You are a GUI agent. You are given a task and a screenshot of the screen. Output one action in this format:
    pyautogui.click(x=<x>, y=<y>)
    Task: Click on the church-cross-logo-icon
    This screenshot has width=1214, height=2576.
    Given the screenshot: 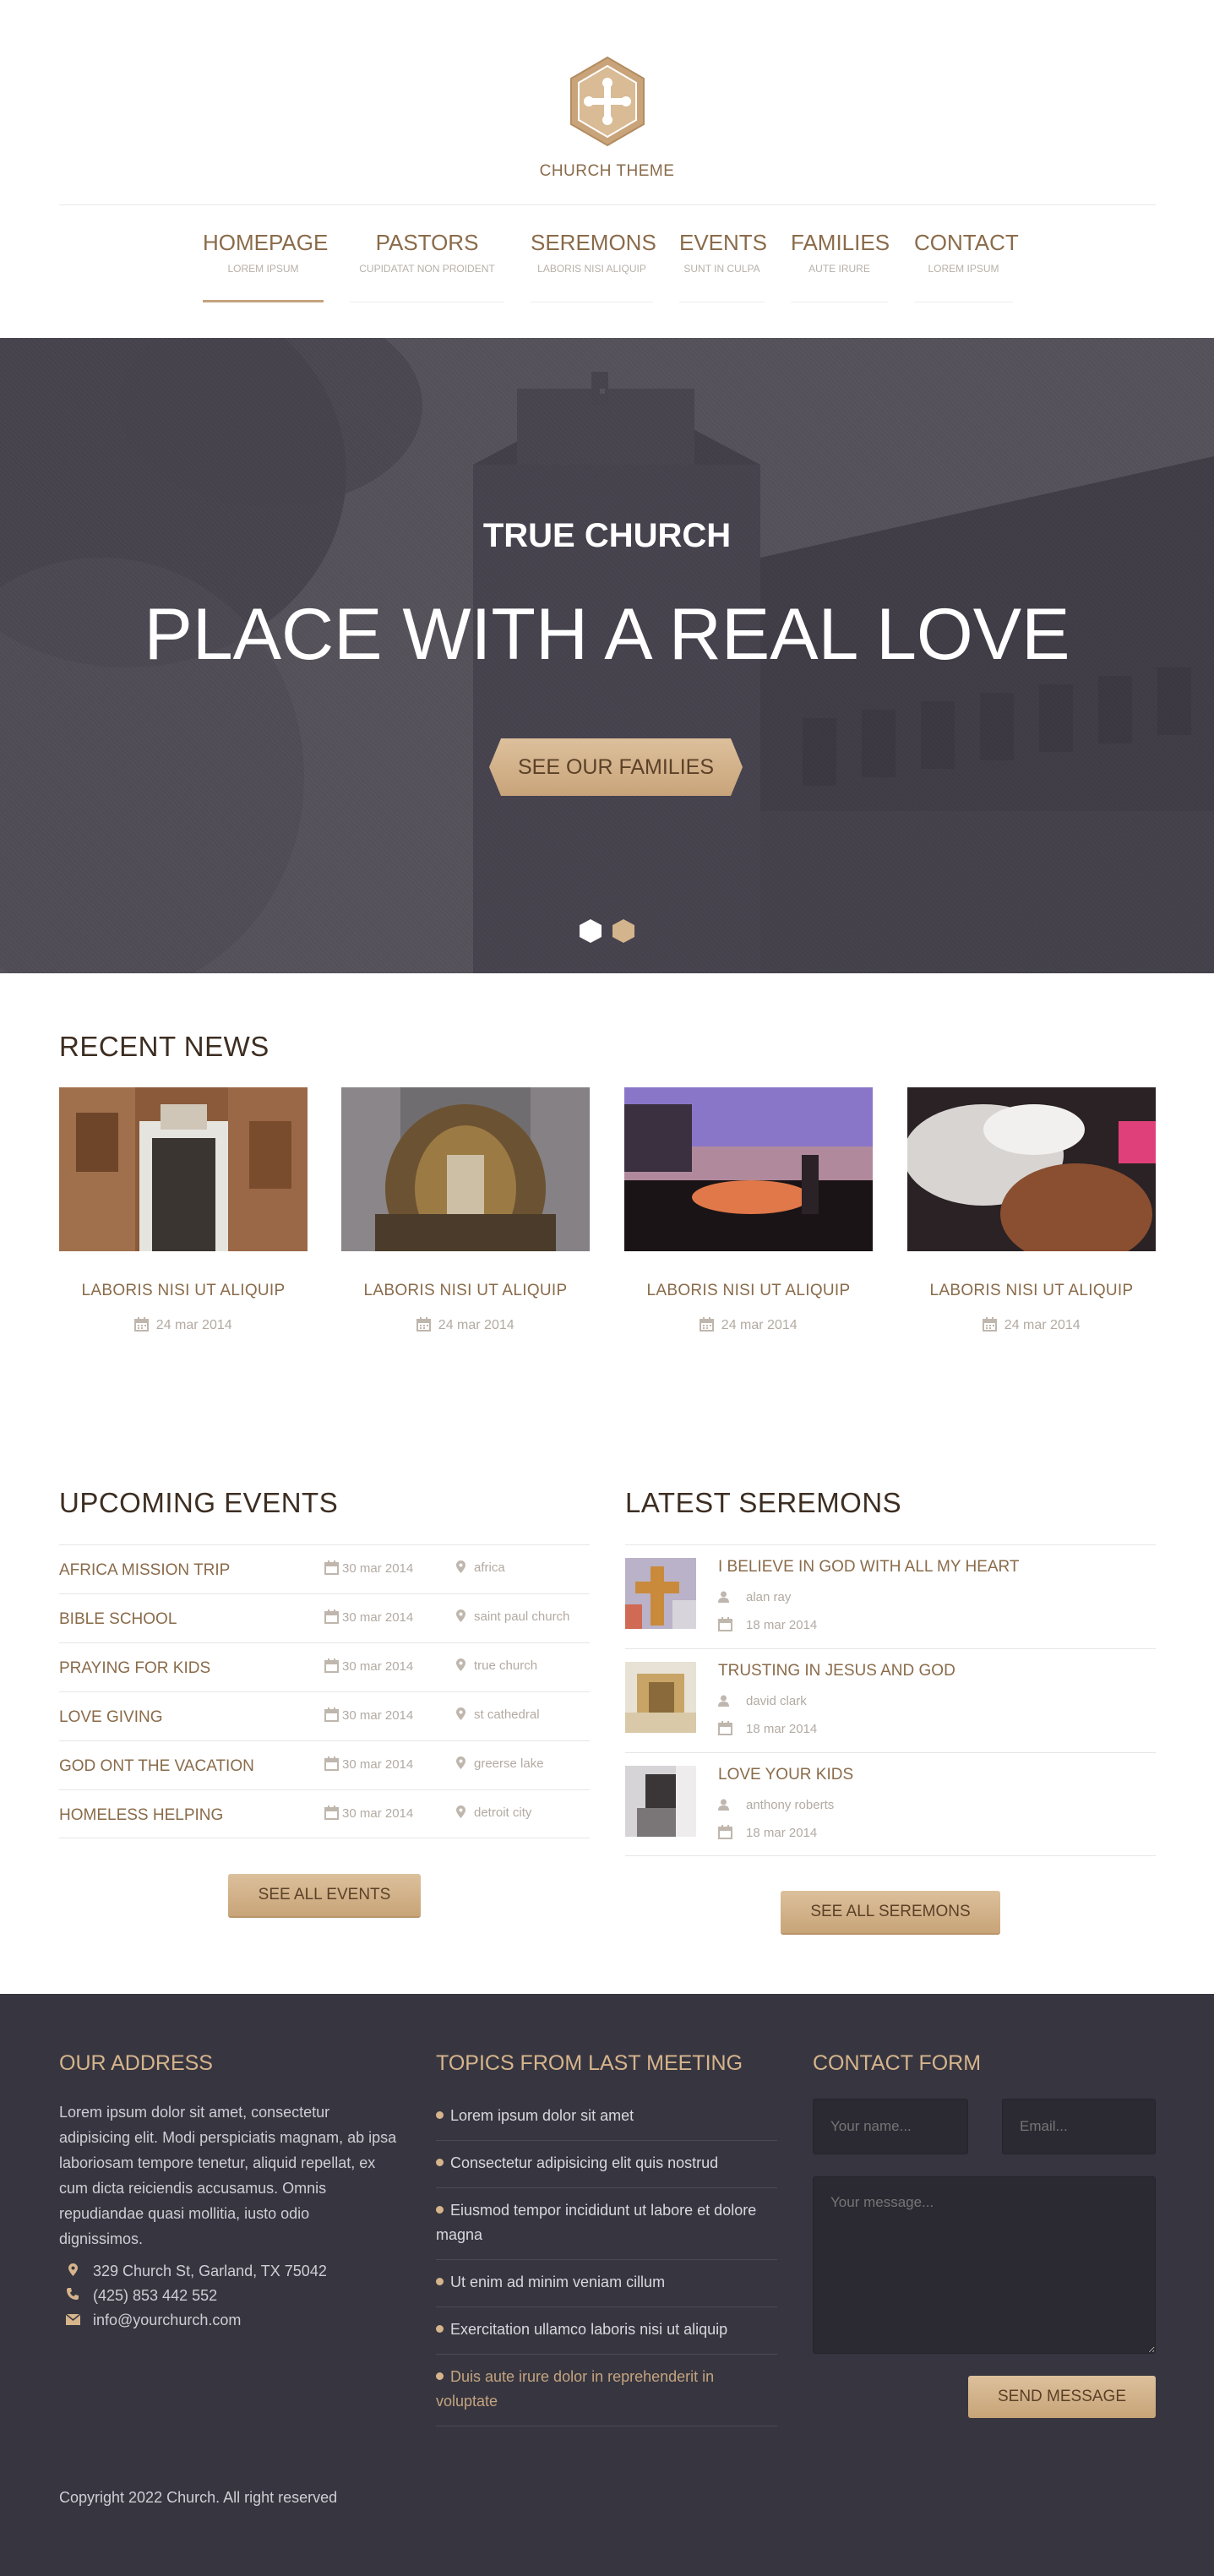 What is the action you would take?
    pyautogui.click(x=607, y=101)
    